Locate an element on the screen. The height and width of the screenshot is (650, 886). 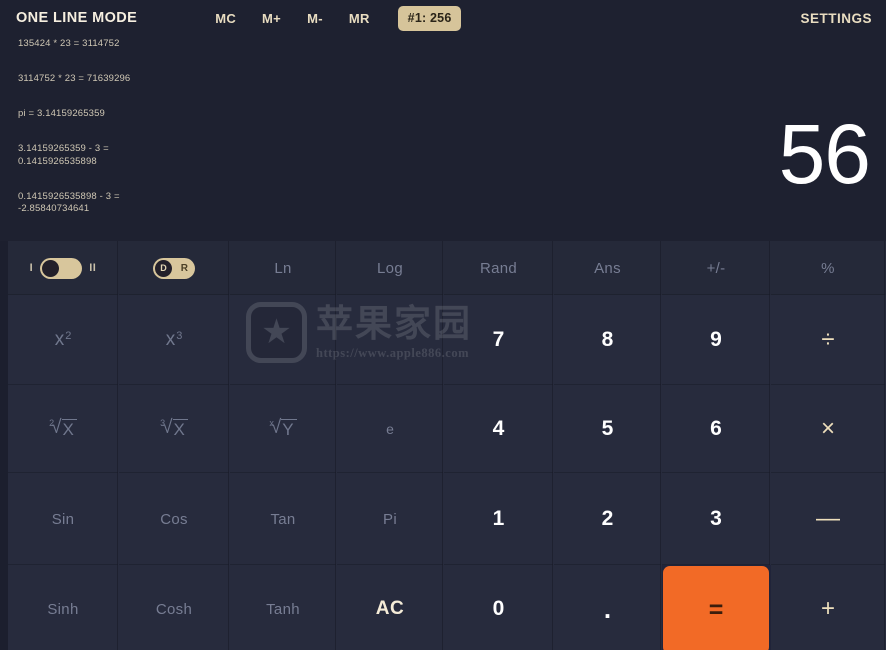
current-value-display: 56 is located at coordinates (824, 154).